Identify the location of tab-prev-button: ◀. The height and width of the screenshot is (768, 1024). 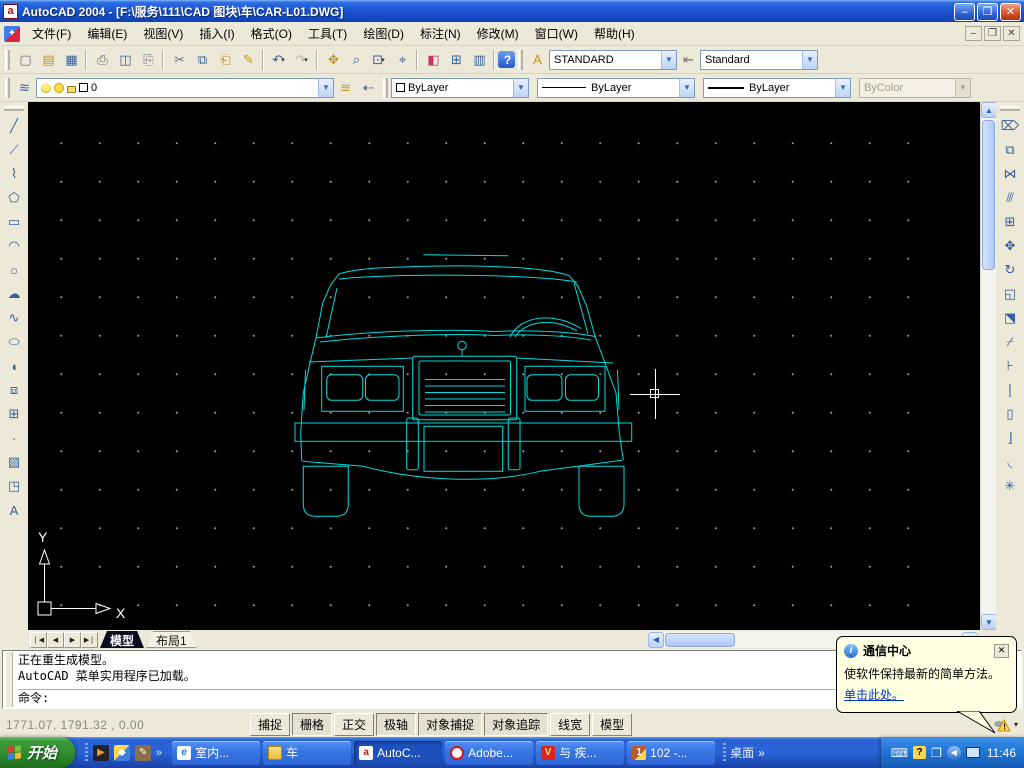
(55, 640).